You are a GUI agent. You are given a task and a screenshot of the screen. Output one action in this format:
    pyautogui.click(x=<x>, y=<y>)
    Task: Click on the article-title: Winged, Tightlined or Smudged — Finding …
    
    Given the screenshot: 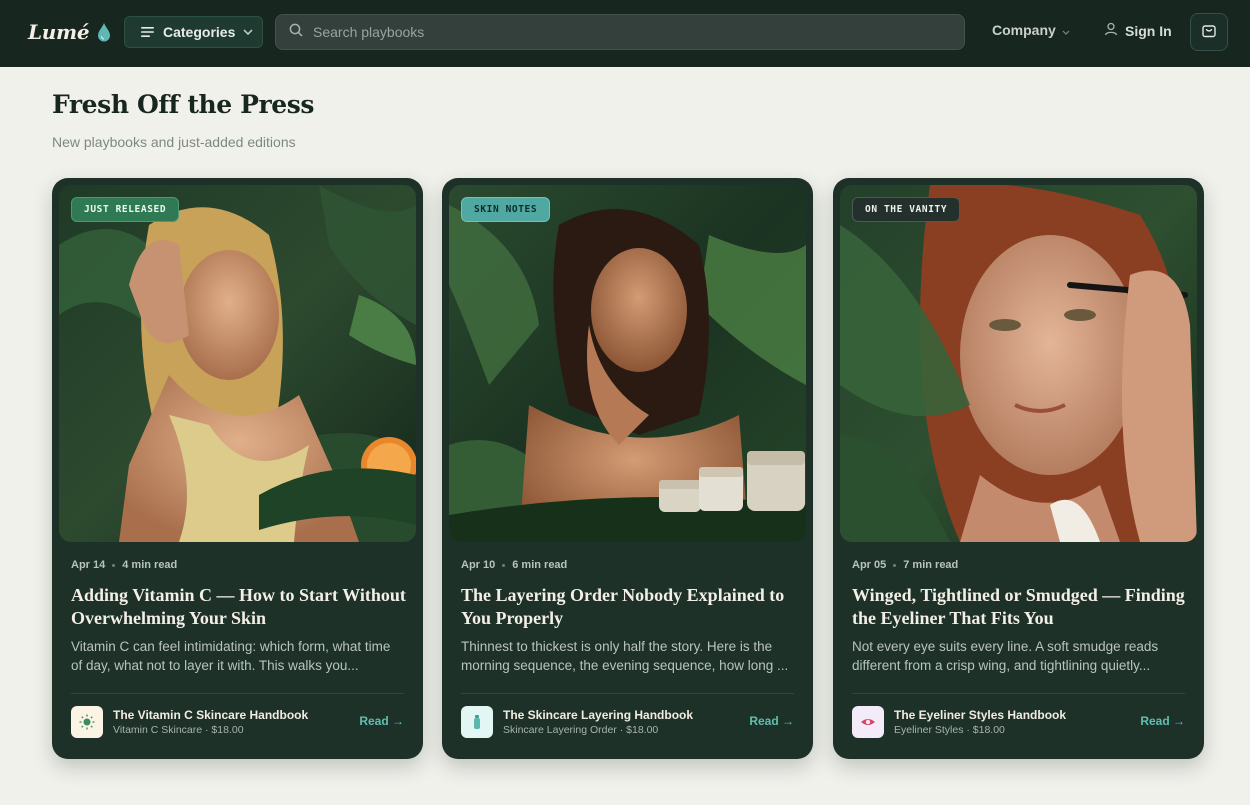 What is the action you would take?
    pyautogui.click(x=1019, y=607)
    